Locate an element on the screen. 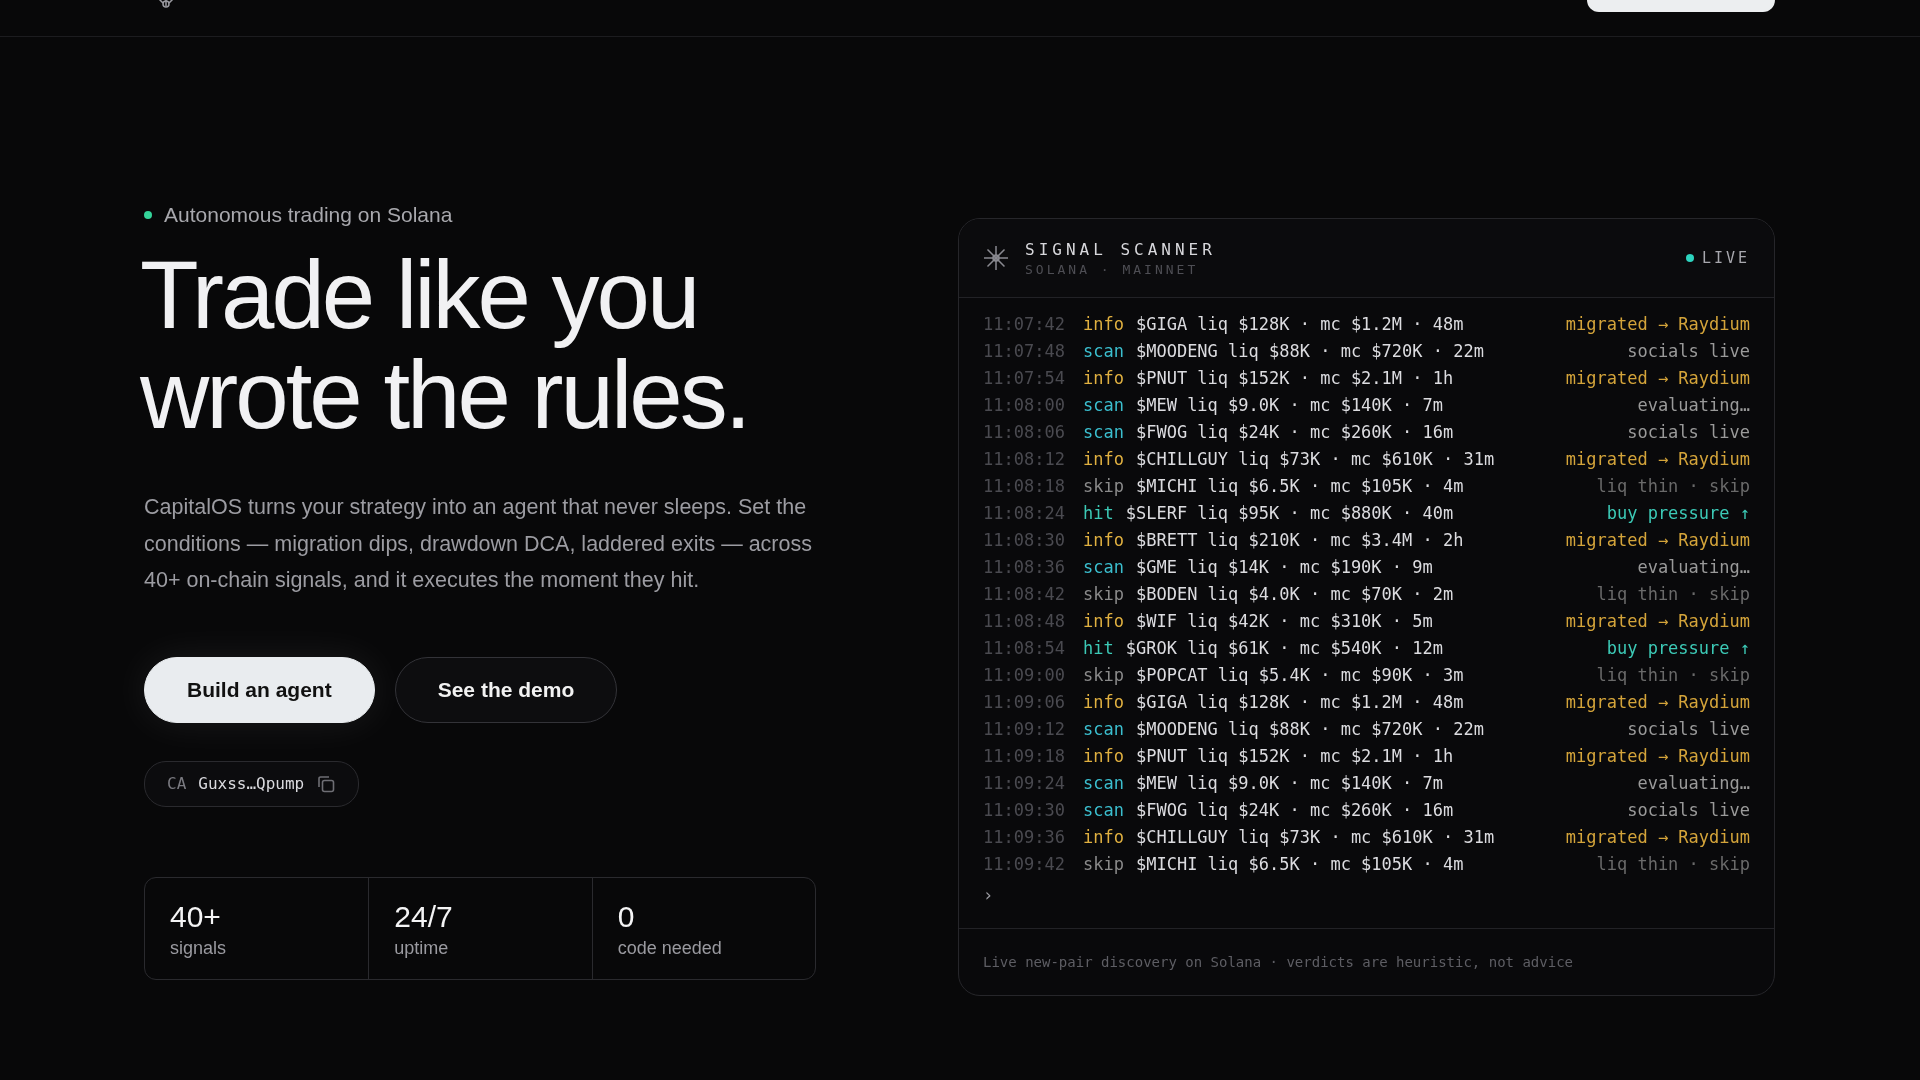 The image size is (1920, 1080). log-time: 11:09:12 is located at coordinates (1024, 728).